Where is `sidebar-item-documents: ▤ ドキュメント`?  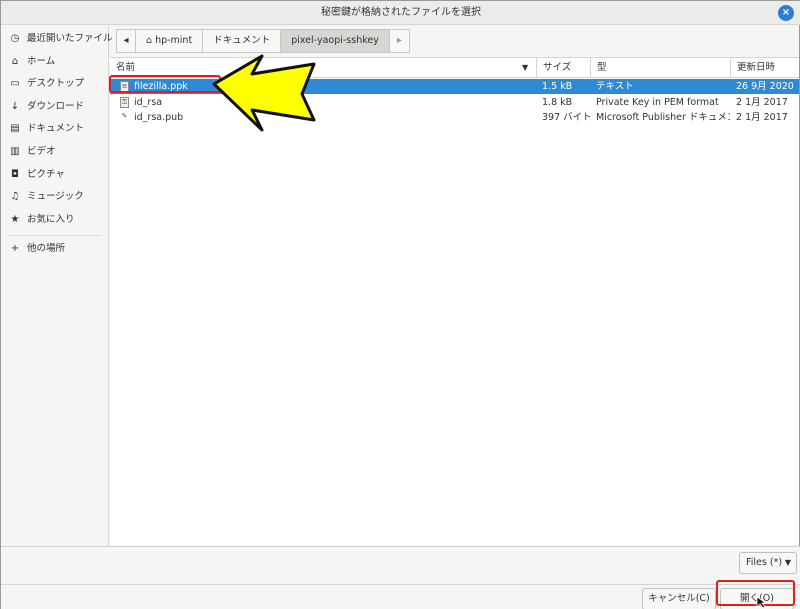
sidebar-item-documents: ▤ ドキュメント is located at coordinates (55, 129).